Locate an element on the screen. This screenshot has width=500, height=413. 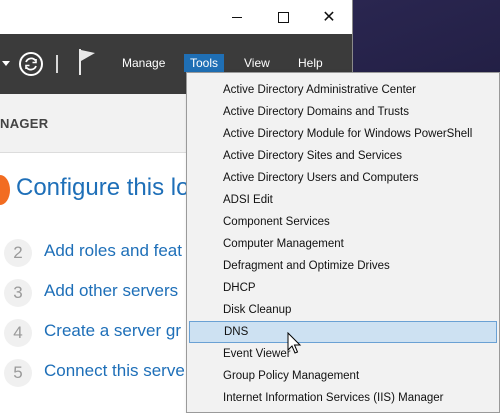
tools-menu-item: Group Policy Management is located at coordinates (343, 376).